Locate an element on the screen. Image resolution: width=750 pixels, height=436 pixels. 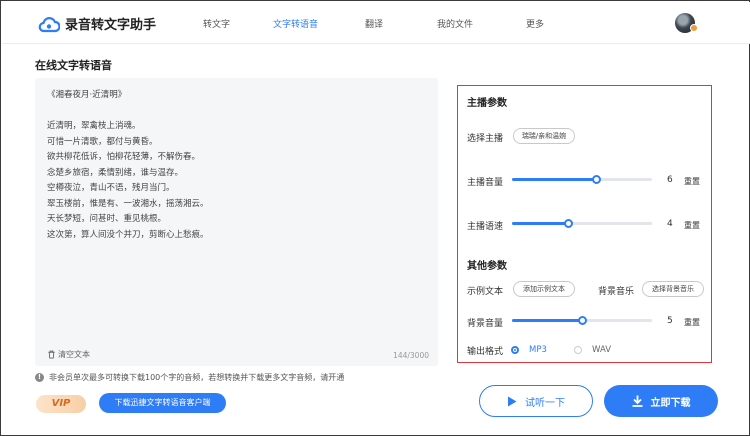
nav-item-my-files: 我的文件 is located at coordinates (455, 23).